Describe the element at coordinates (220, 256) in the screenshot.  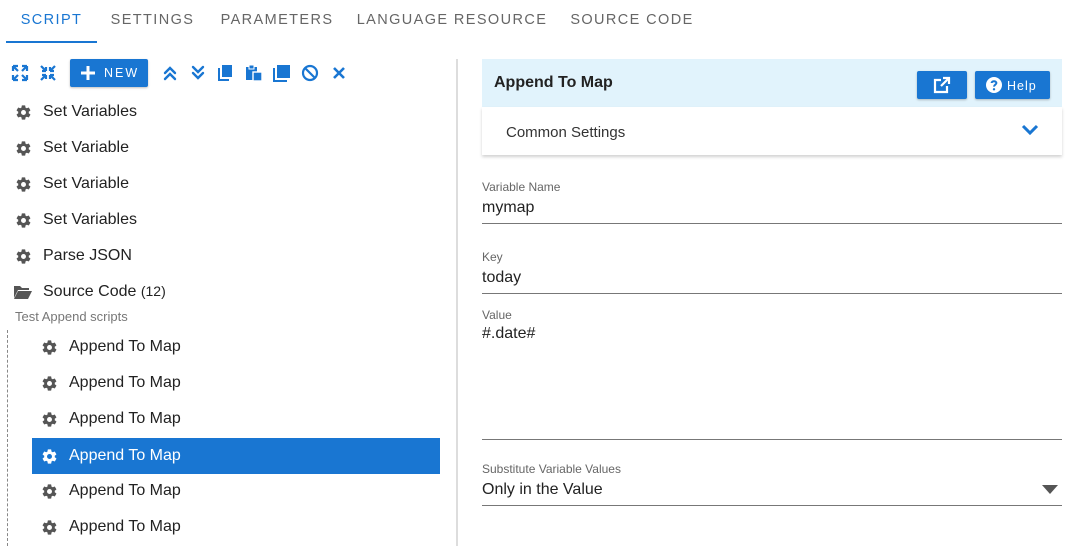
I see `tree-item-parse-json: Parse JSON` at that location.